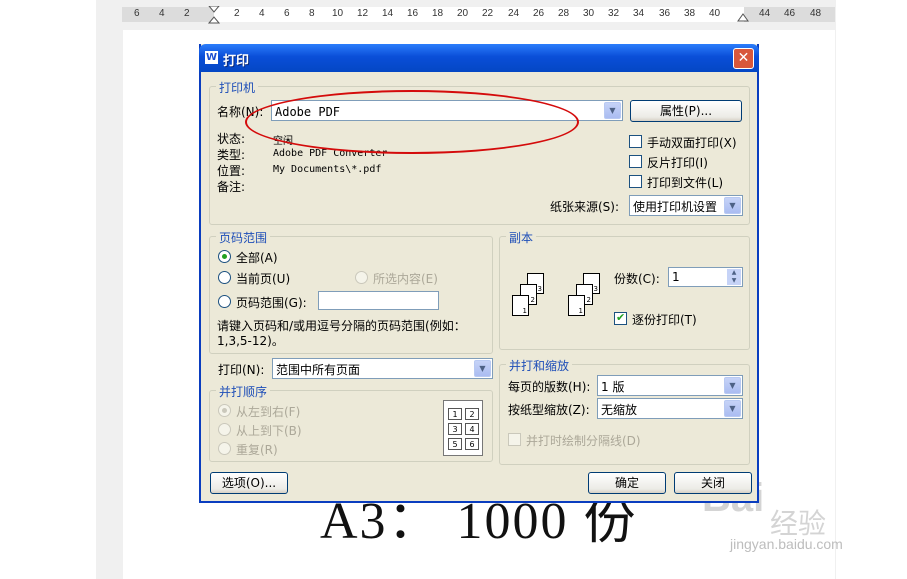 The width and height of the screenshot is (907, 579). What do you see at coordinates (236, 61) in the screenshot?
I see `dialog-title: 打印` at bounding box center [236, 61].